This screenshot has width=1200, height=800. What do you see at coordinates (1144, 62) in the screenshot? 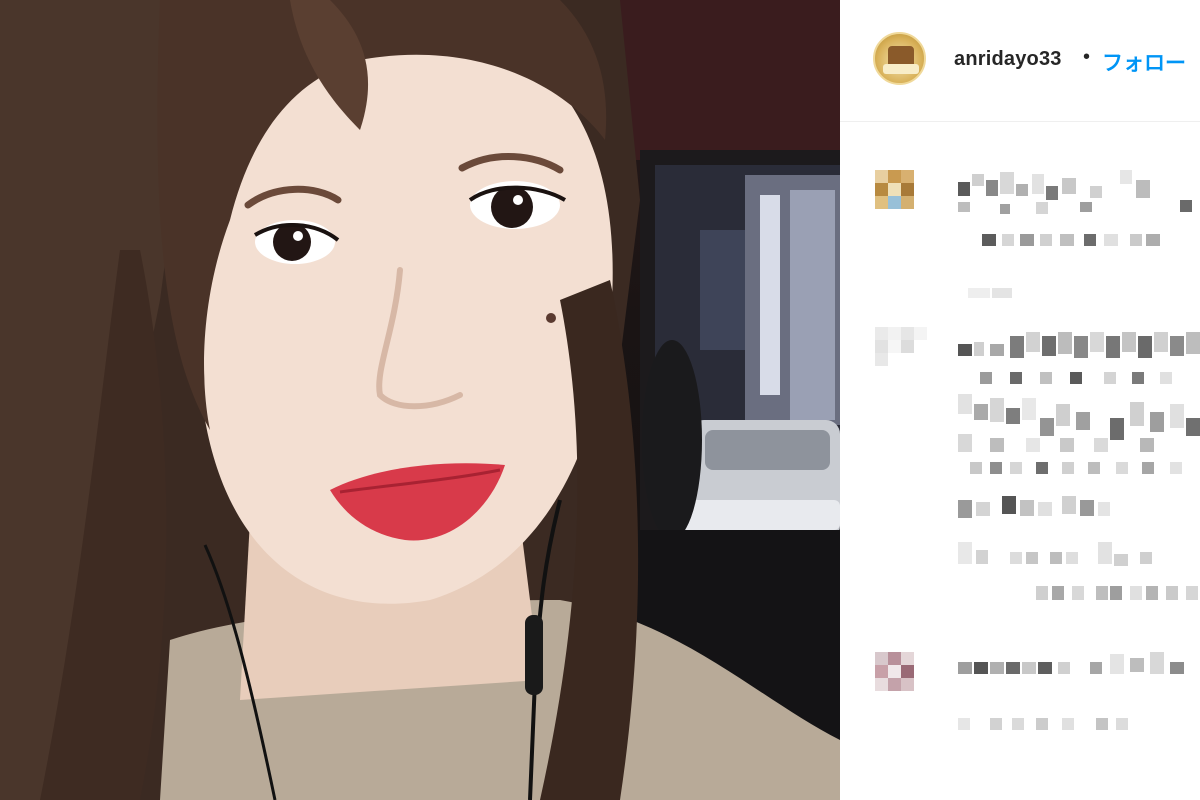
I see `follow-button: フォロー` at bounding box center [1144, 62].